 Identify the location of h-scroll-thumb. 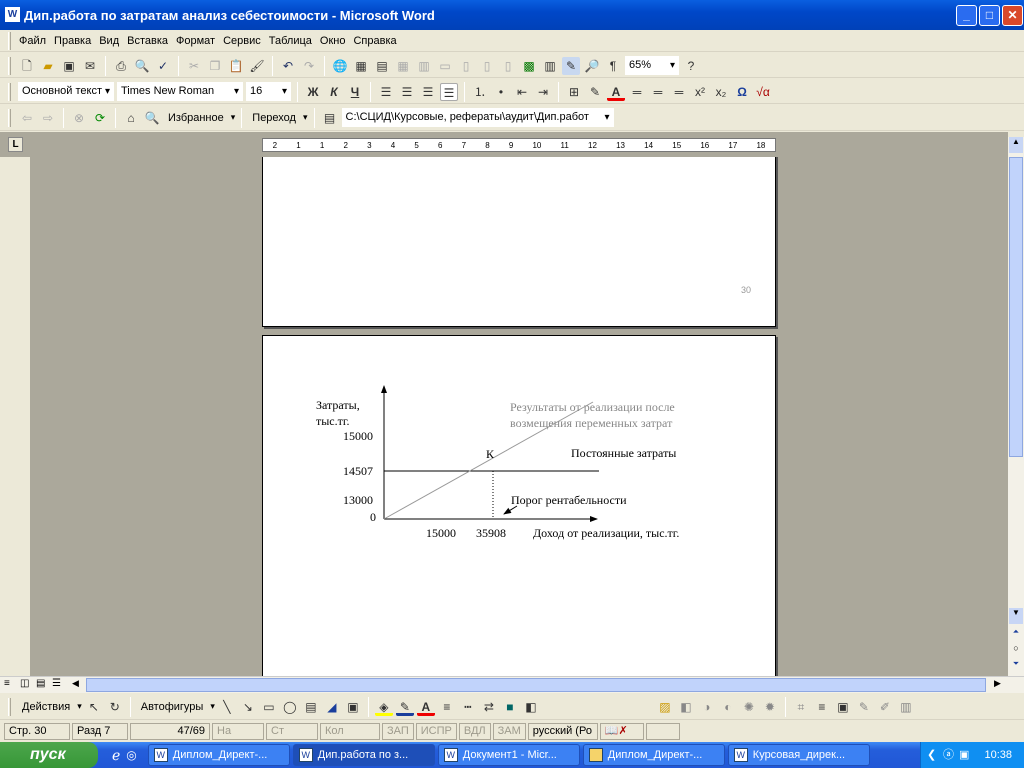
(536, 685).